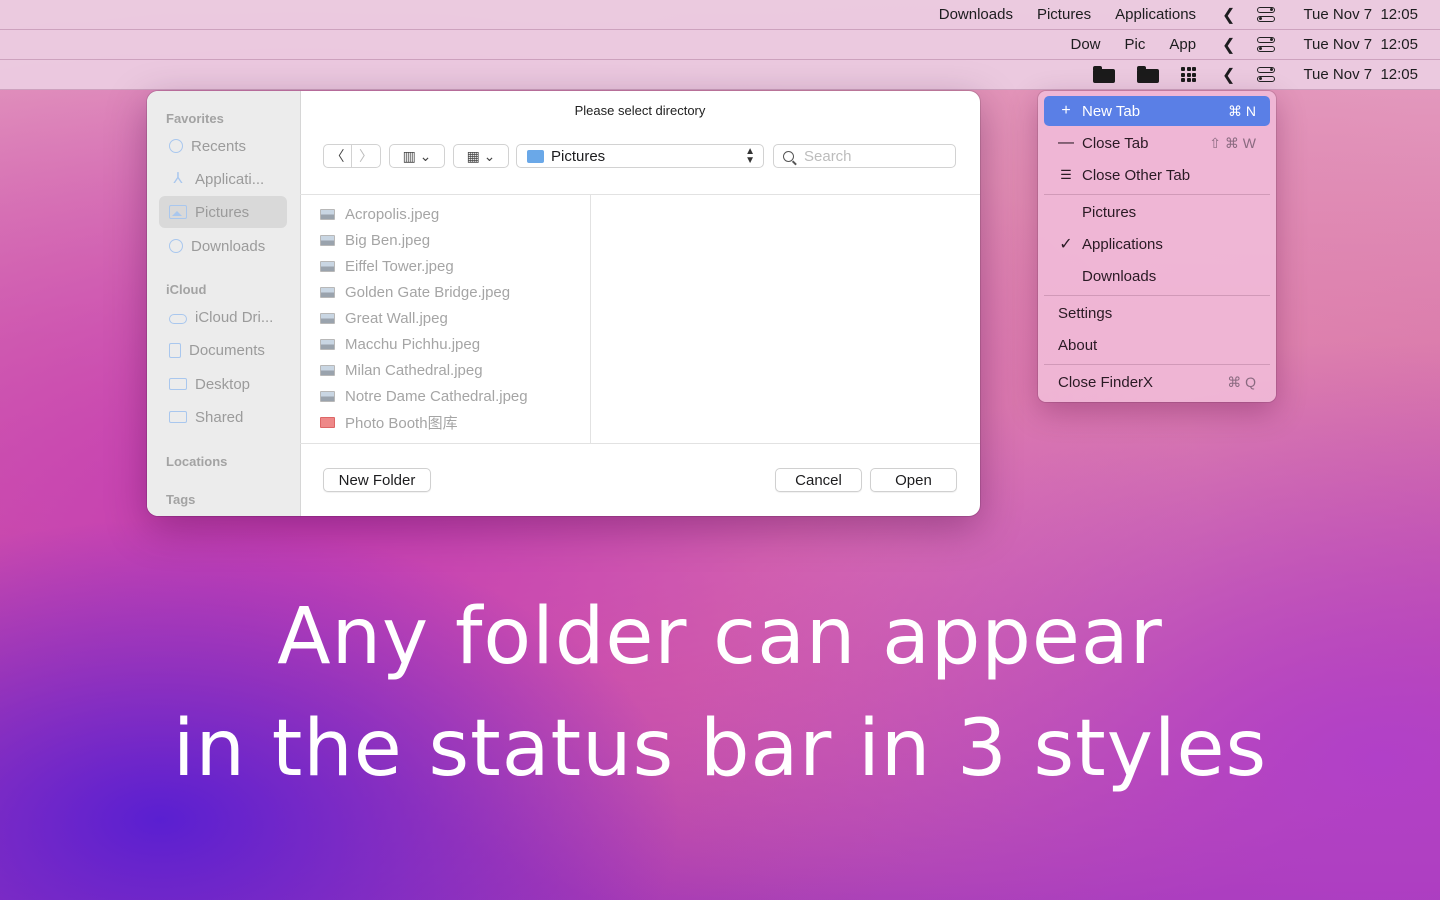 The image size is (1440, 900). I want to click on sidebar-item-desktop: Desktop, so click(223, 384).